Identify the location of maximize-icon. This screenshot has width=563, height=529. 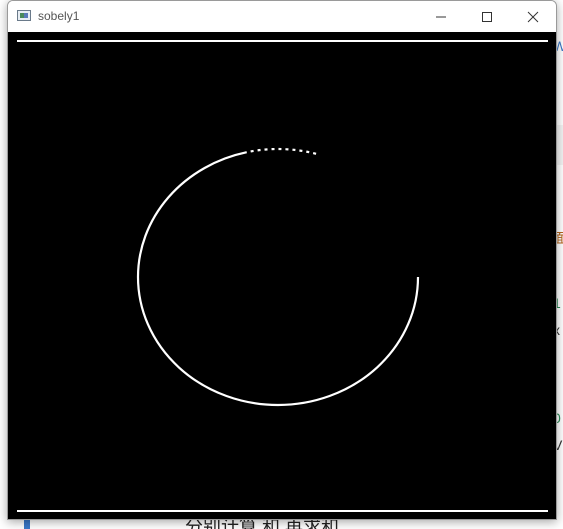
(487, 17).